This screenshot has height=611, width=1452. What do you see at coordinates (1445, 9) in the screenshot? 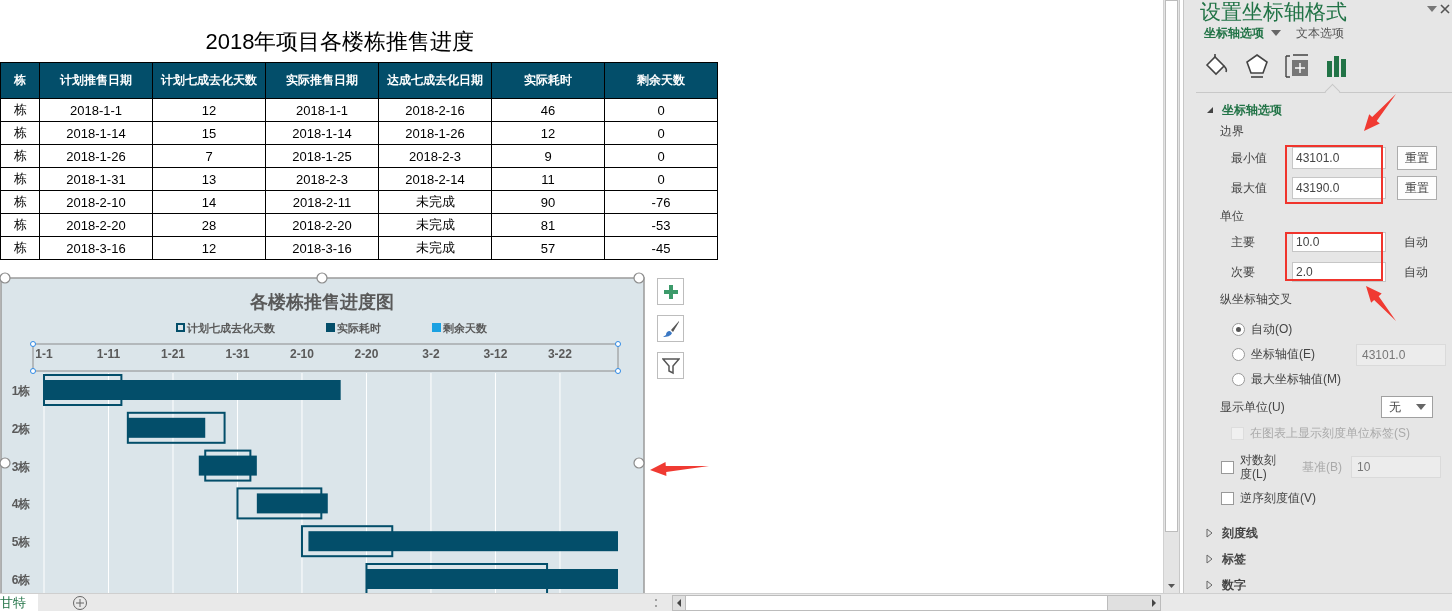
I see `close-icon` at bounding box center [1445, 9].